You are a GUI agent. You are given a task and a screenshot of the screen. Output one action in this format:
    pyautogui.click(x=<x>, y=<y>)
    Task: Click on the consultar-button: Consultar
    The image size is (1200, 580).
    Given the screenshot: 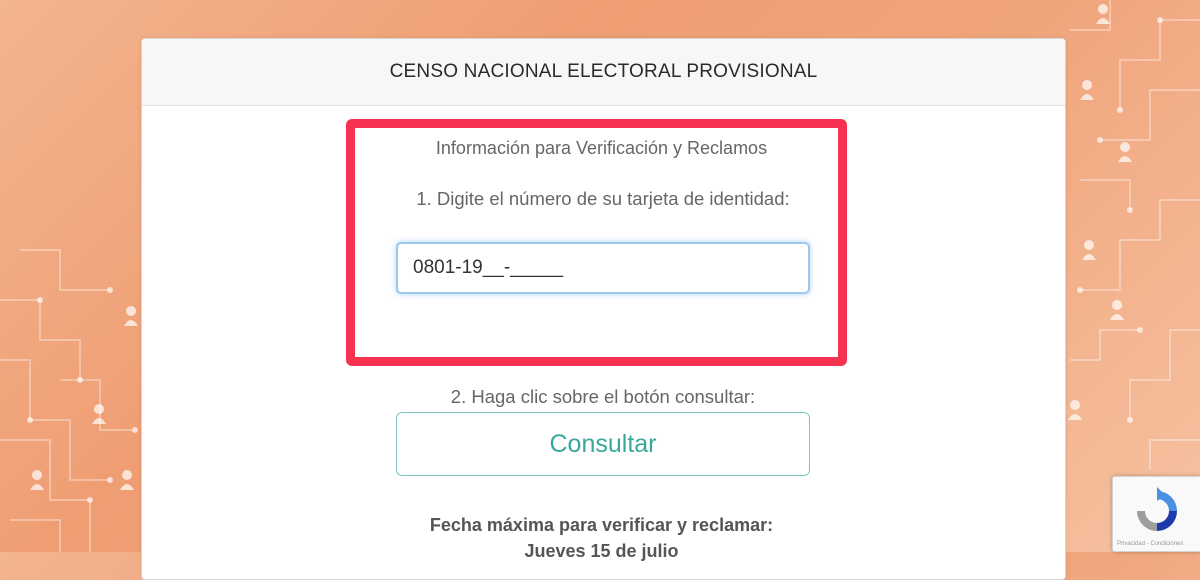 What is the action you would take?
    pyautogui.click(x=603, y=444)
    